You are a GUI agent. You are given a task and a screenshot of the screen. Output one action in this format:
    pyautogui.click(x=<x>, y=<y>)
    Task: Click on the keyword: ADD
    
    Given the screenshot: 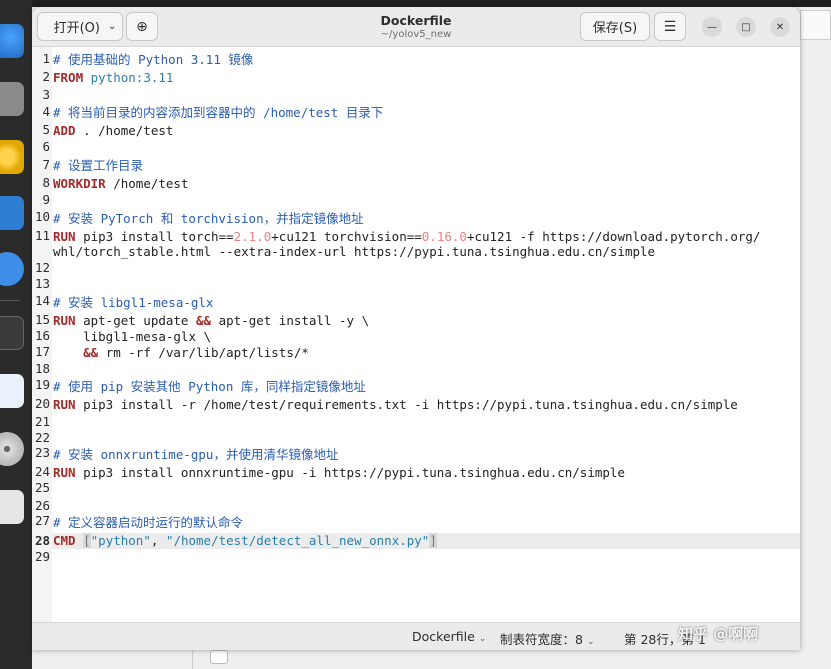 What is the action you would take?
    pyautogui.click(x=64, y=130)
    